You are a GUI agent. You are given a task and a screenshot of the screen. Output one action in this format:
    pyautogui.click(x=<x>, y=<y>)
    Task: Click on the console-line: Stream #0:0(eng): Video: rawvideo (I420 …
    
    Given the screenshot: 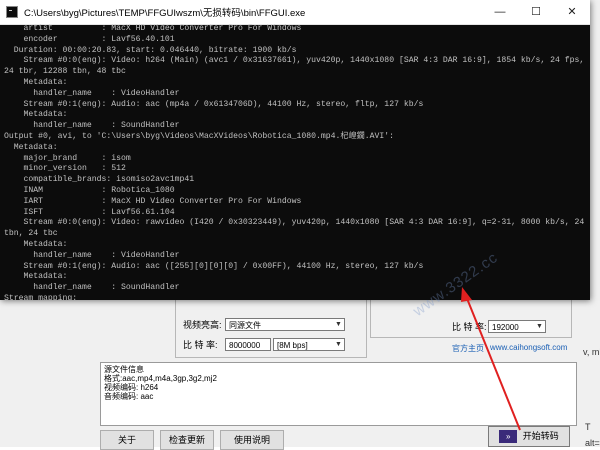 What is the action you would take?
    pyautogui.click(x=294, y=223)
    